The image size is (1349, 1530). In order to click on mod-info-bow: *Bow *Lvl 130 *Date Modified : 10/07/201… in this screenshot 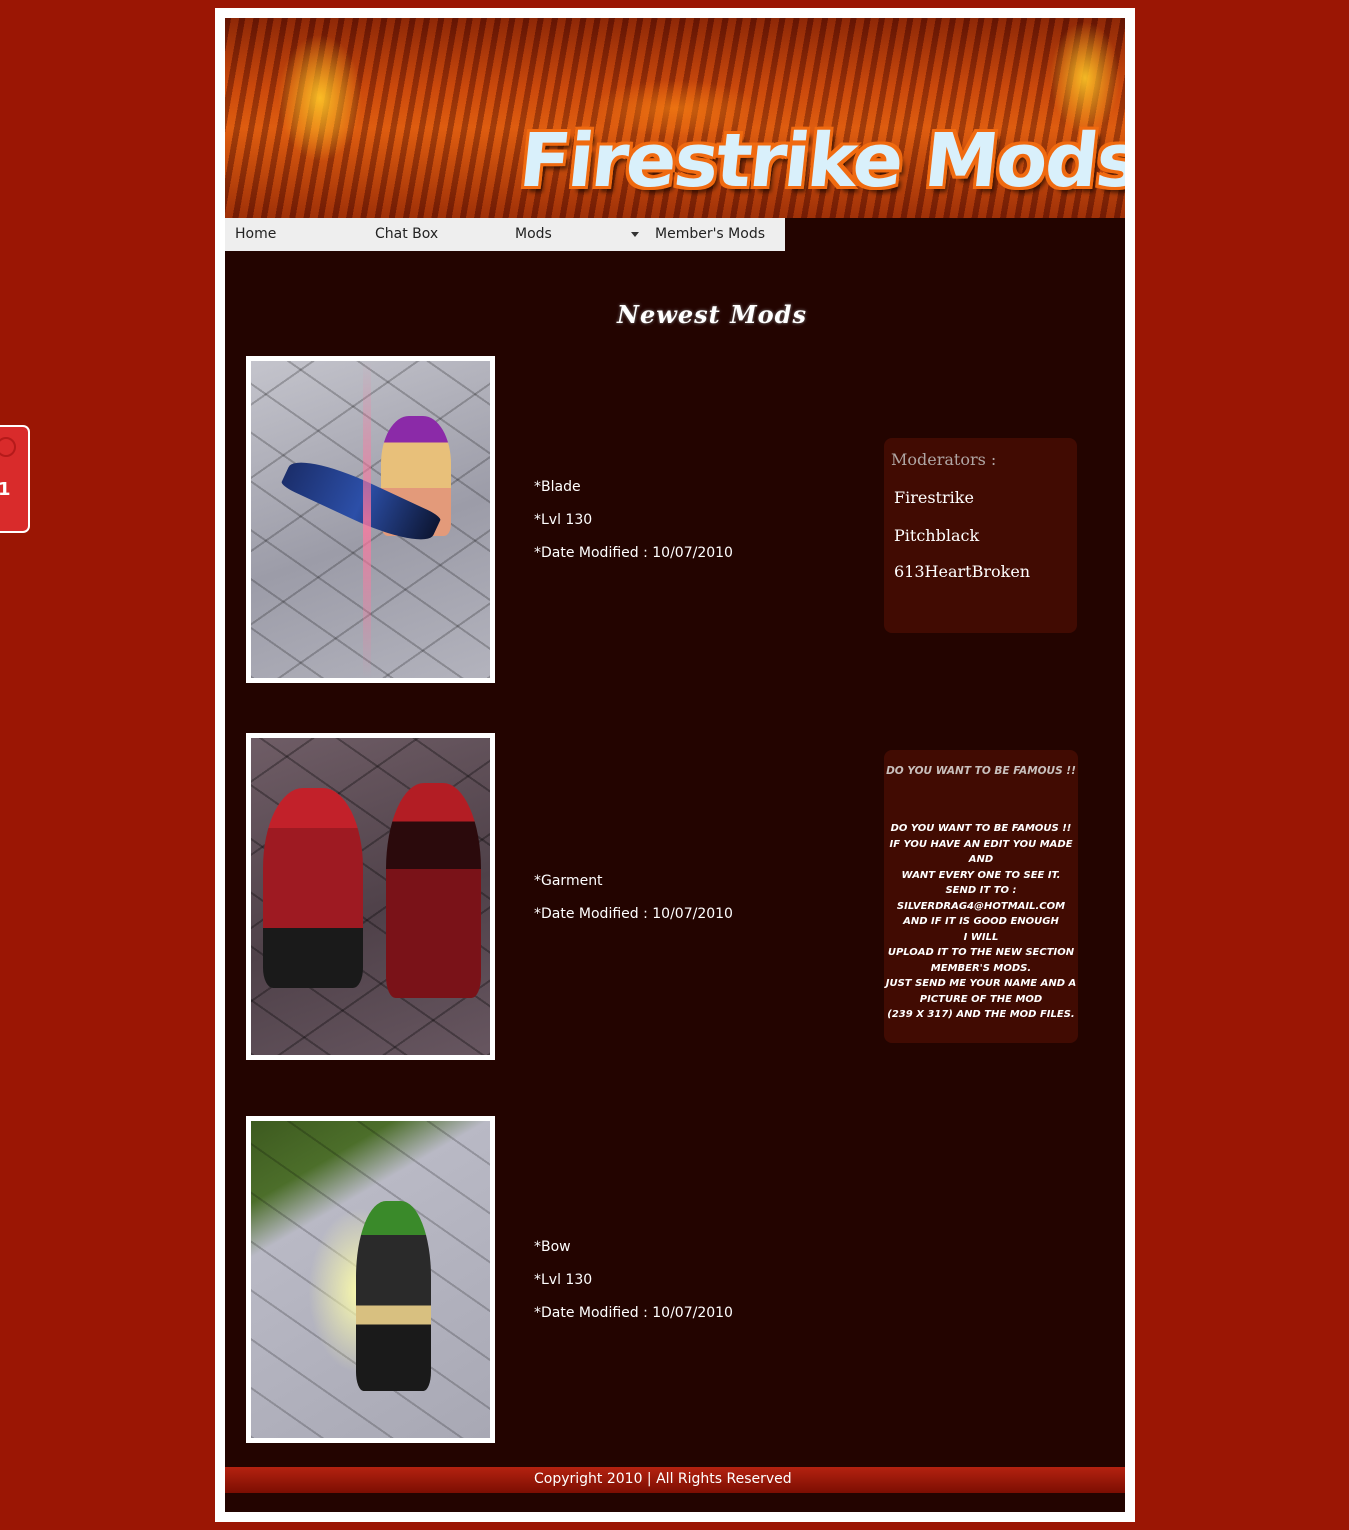, I will do `click(633, 1287)`.